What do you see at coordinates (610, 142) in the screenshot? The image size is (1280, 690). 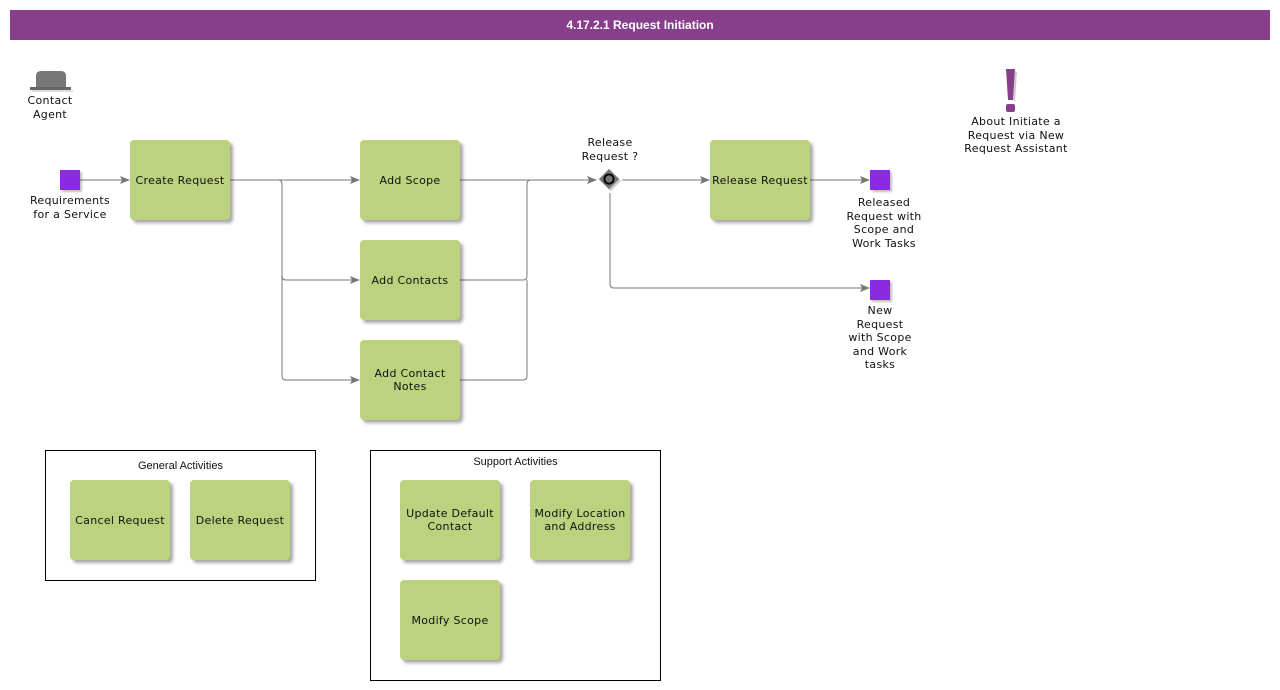 I see `gateway-label-line: Release` at bounding box center [610, 142].